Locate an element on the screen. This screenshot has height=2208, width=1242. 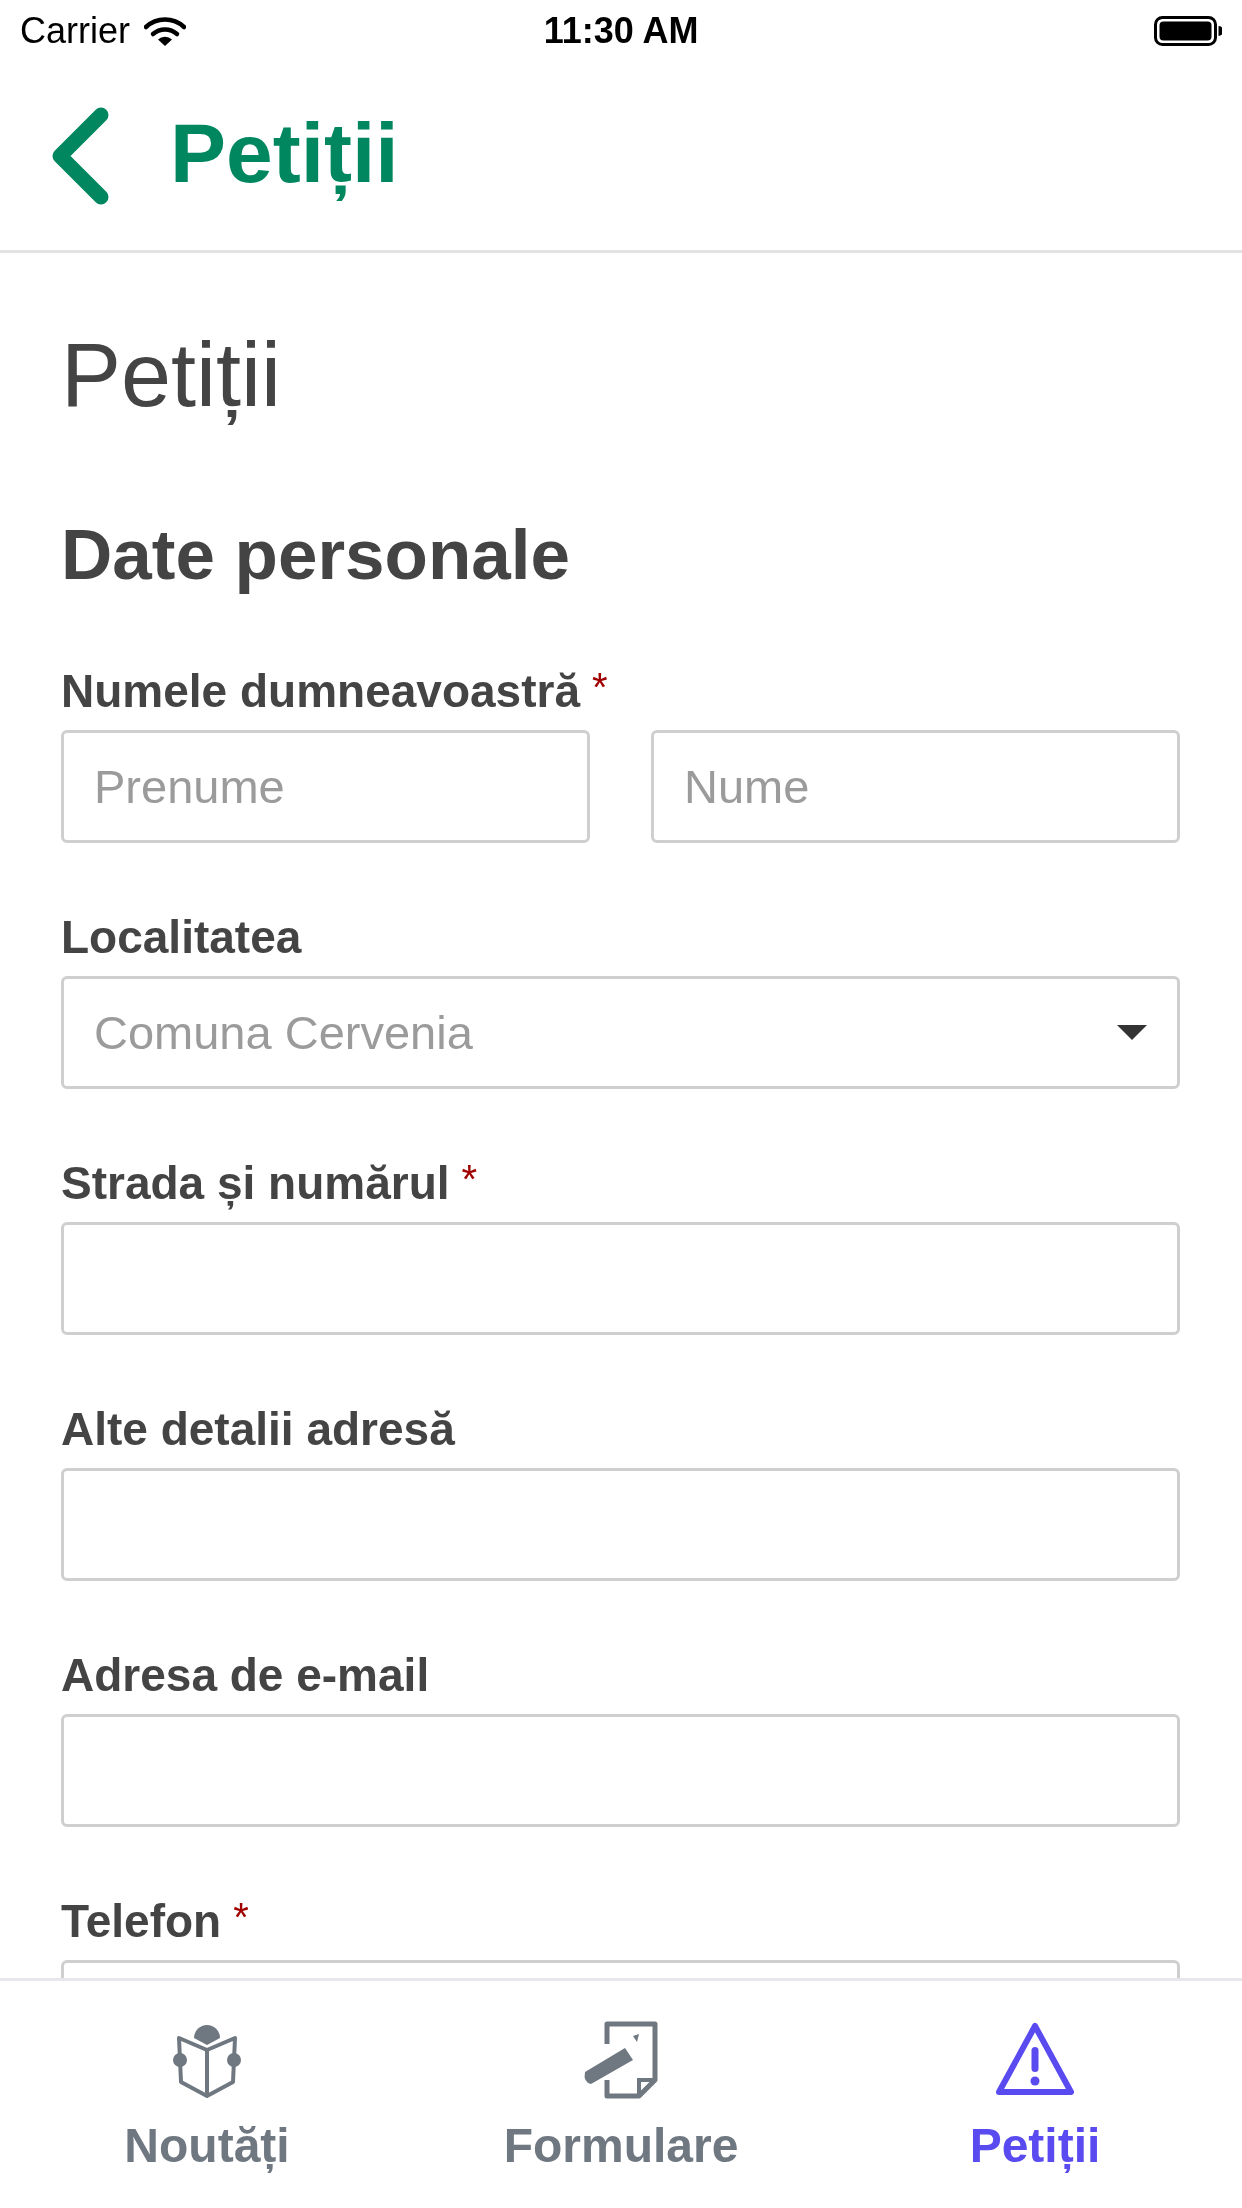
wifi-icon is located at coordinates (165, 31).